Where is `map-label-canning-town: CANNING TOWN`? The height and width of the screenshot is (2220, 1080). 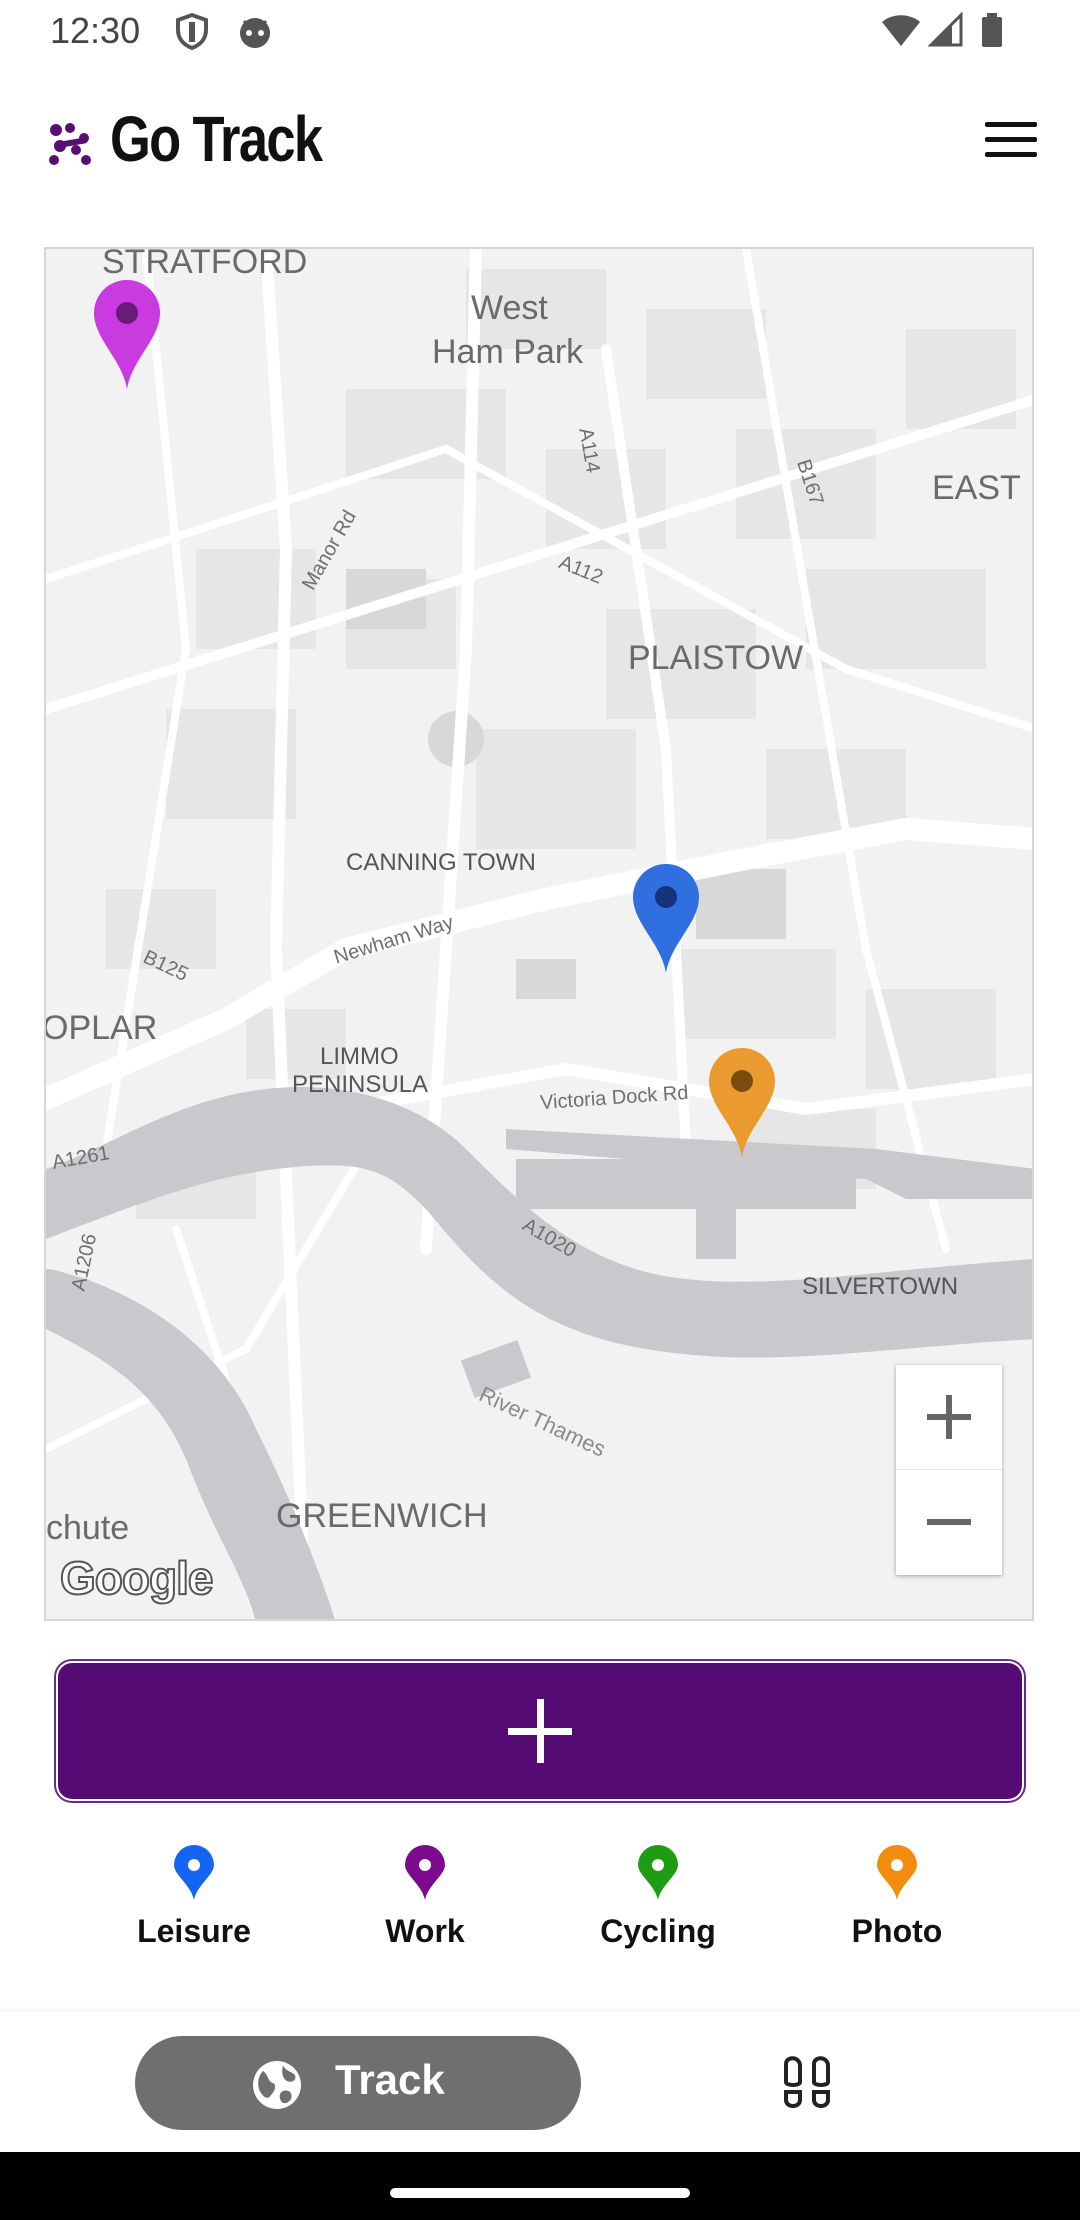 map-label-canning-town: CANNING TOWN is located at coordinates (441, 862).